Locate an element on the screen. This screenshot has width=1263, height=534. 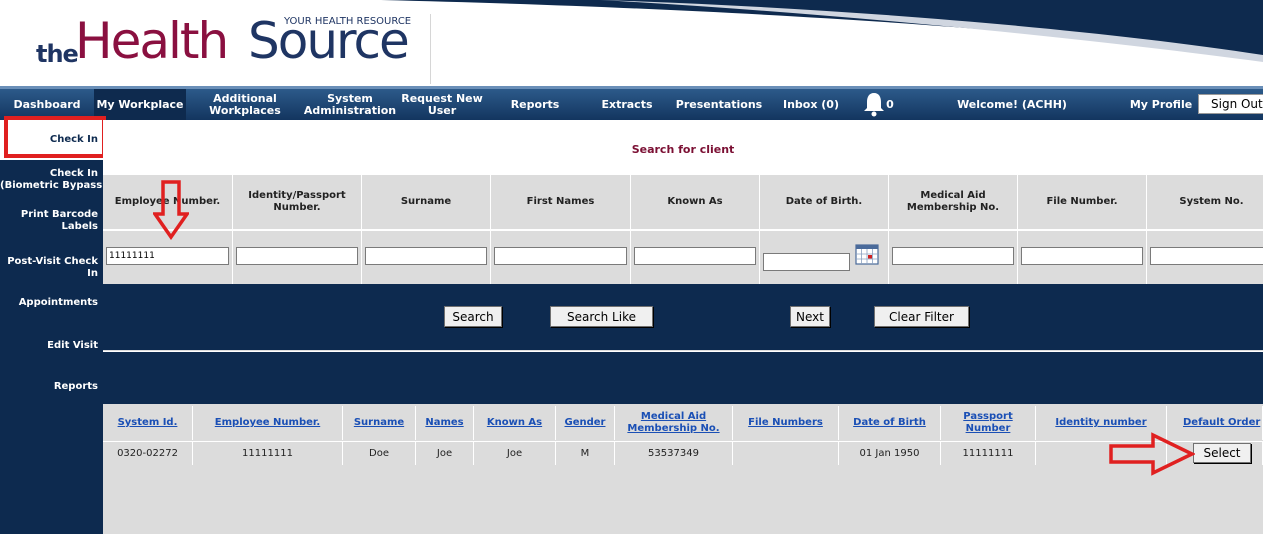
filter-header-known-as: Known As is located at coordinates (695, 202).